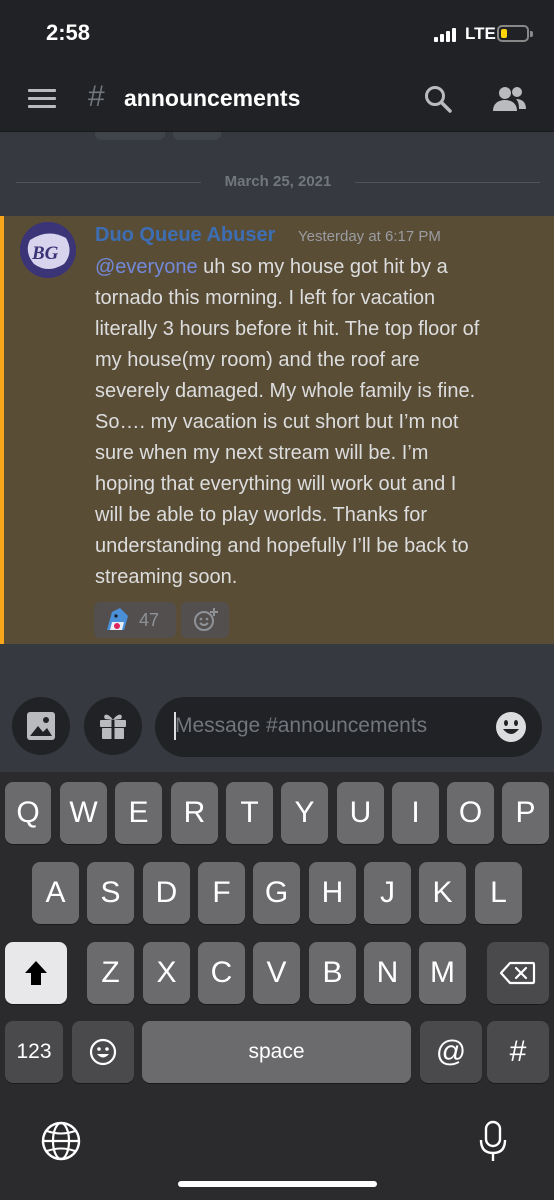 The height and width of the screenshot is (1200, 554). What do you see at coordinates (212, 98) in the screenshot?
I see `channel-title: announcements` at bounding box center [212, 98].